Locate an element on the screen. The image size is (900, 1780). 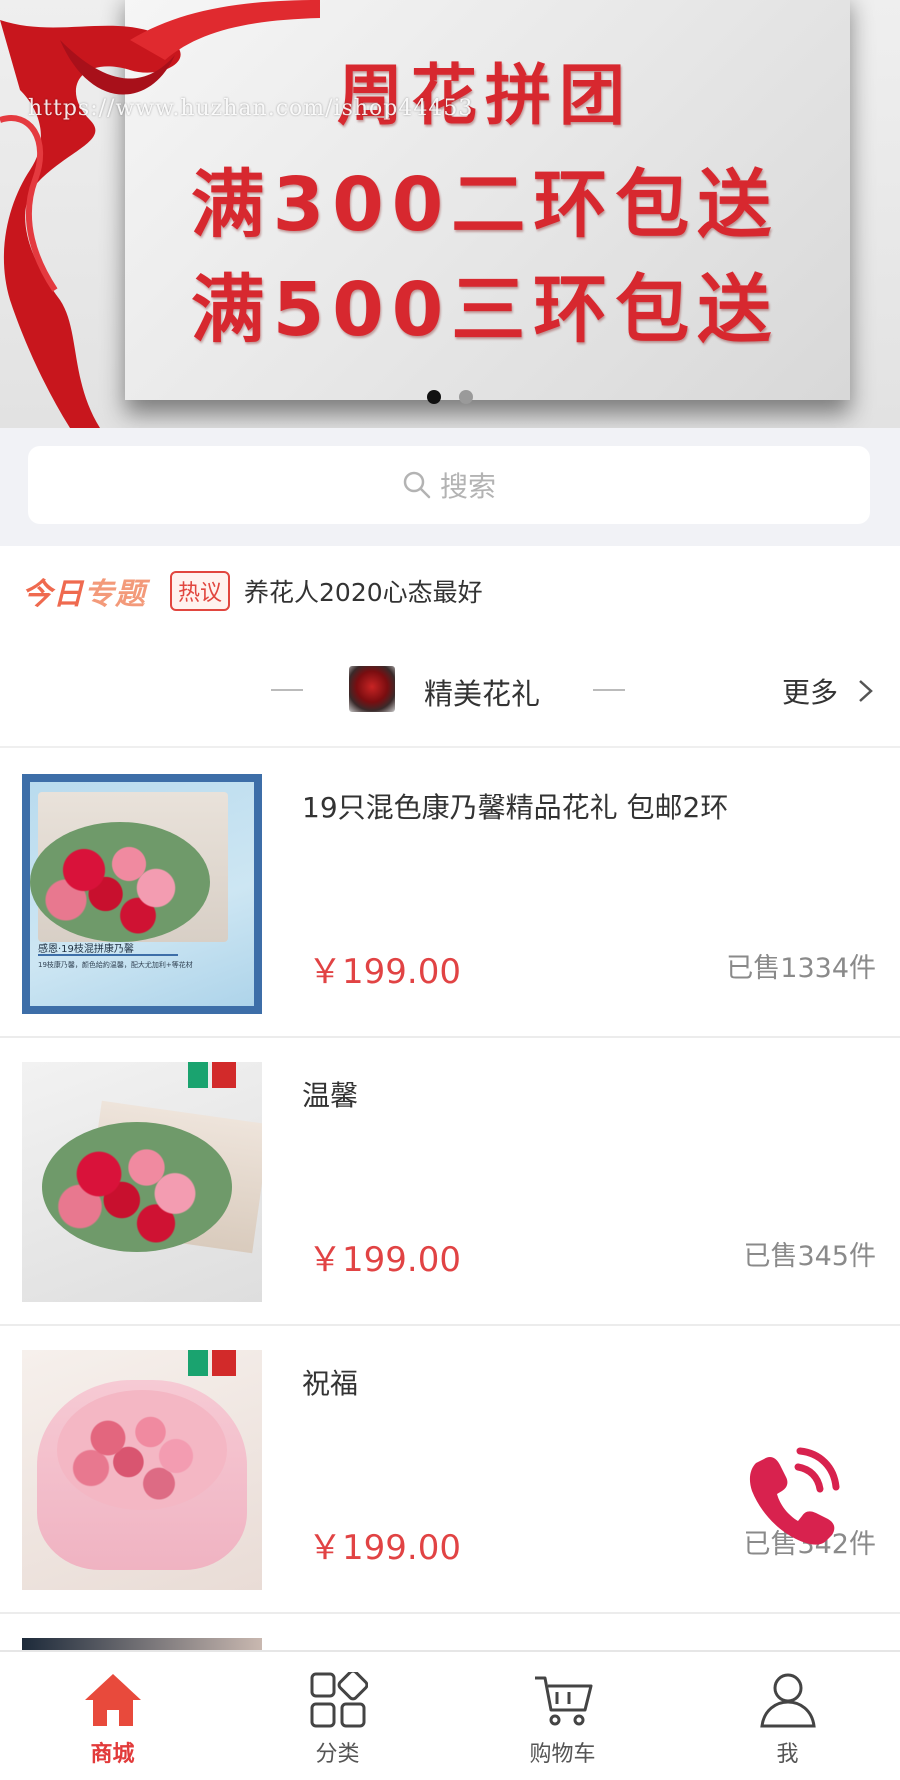
carousel-indicator is located at coordinates (450, 397).